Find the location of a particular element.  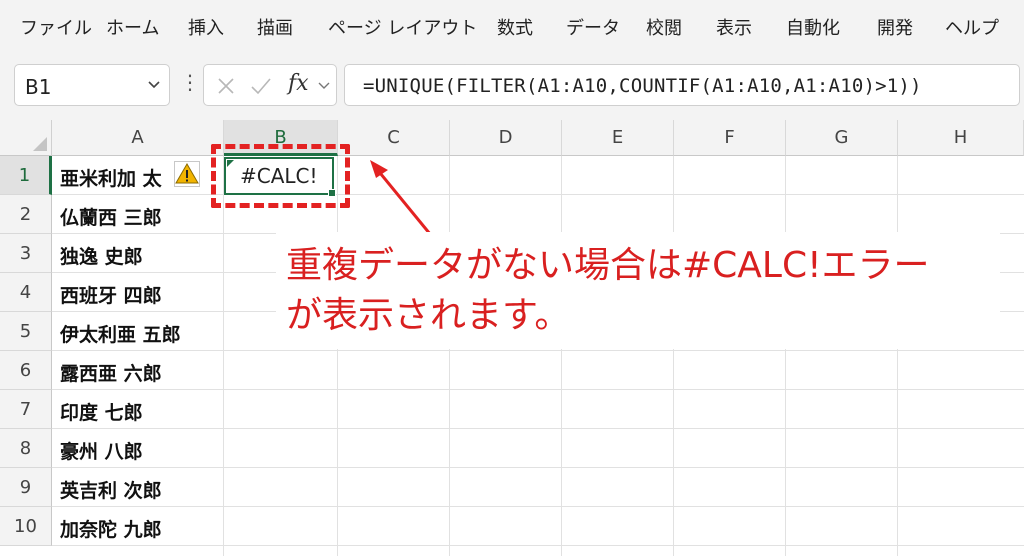

tab-view: 表示 is located at coordinates (734, 27).